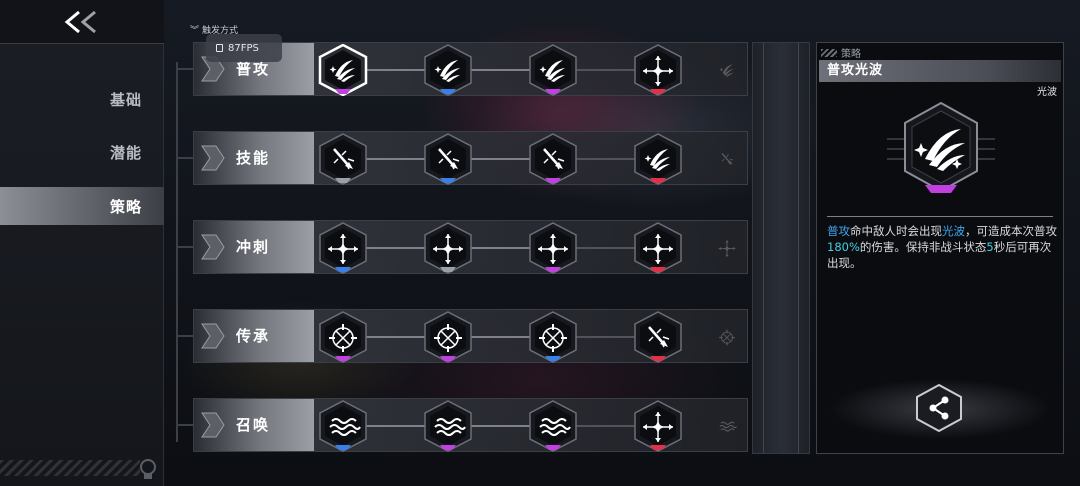 The image size is (1080, 486). I want to click on nav-item-strategy: 策略, so click(82, 206).